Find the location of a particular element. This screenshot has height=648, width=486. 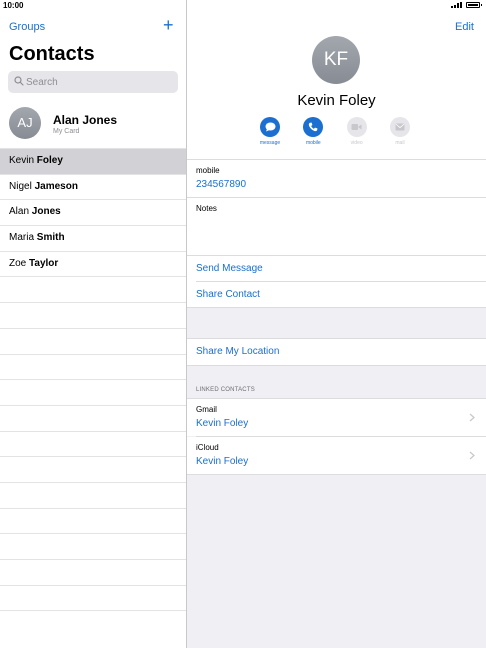

my-card: AJ Alan Jones My Card is located at coordinates (93, 126).